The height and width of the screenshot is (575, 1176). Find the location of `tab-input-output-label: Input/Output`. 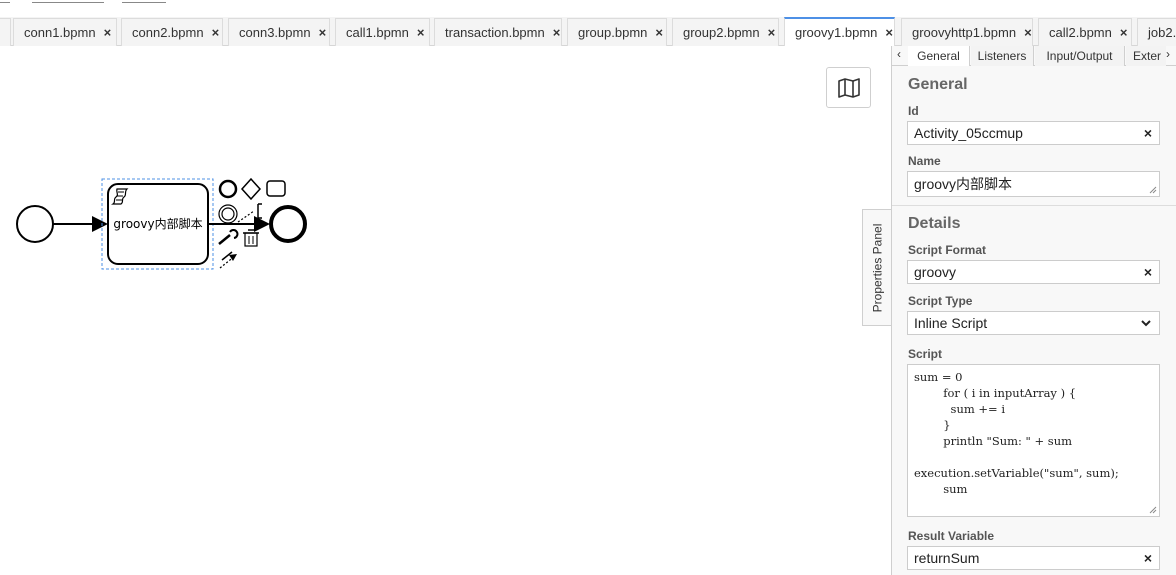

tab-input-output-label: Input/Output is located at coordinates (1079, 56).